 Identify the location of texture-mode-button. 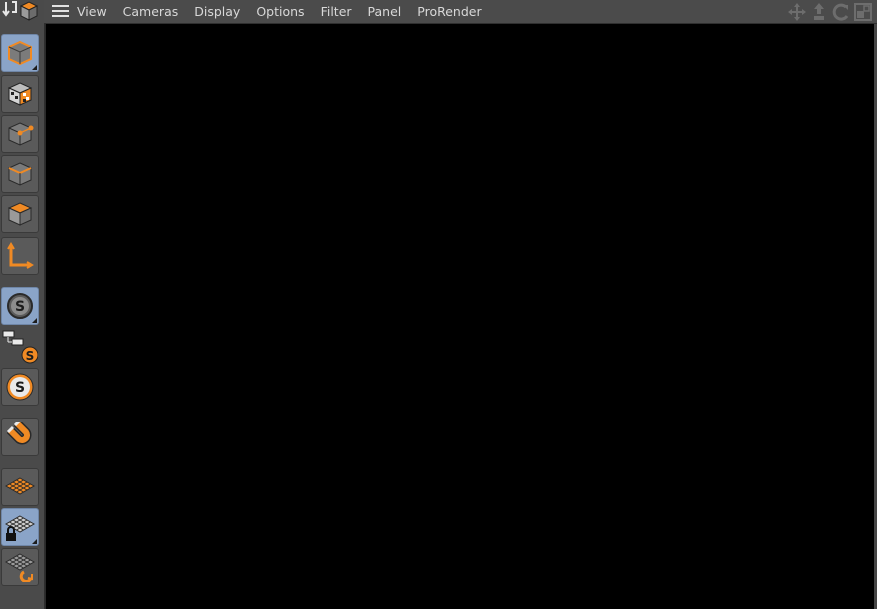
(20, 94).